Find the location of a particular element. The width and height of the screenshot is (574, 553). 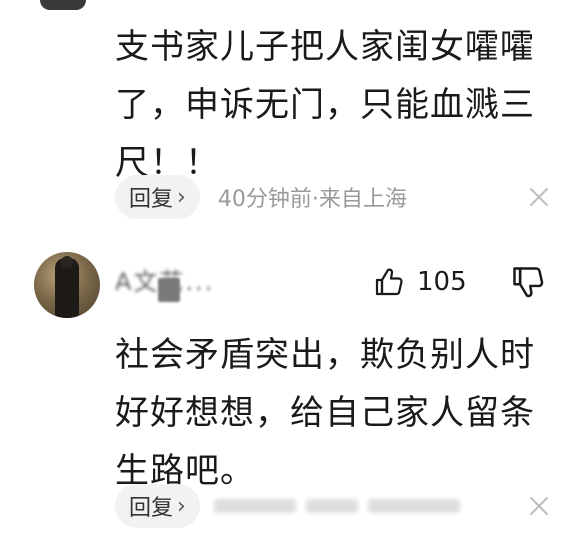

like-button: 105 is located at coordinates (420, 282).